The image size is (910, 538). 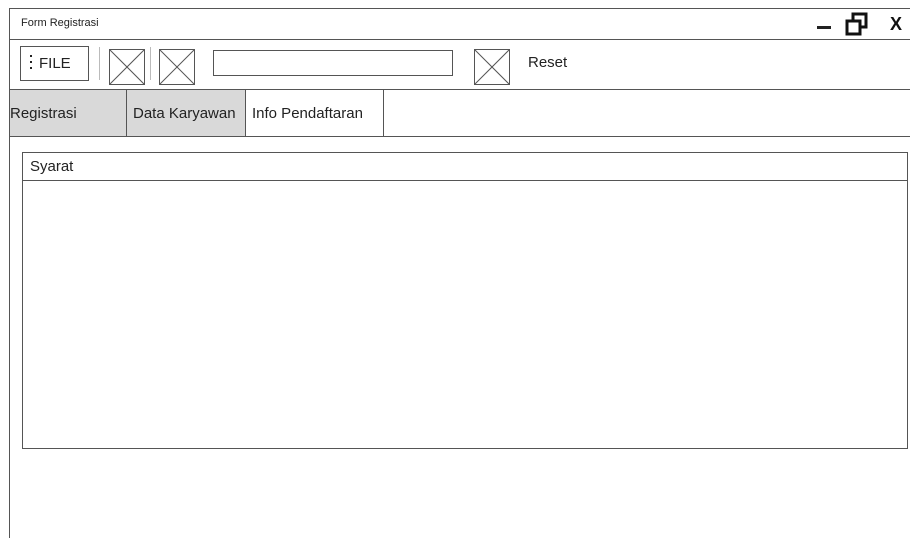 I want to click on vertical-dots-icon, so click(x=31, y=63).